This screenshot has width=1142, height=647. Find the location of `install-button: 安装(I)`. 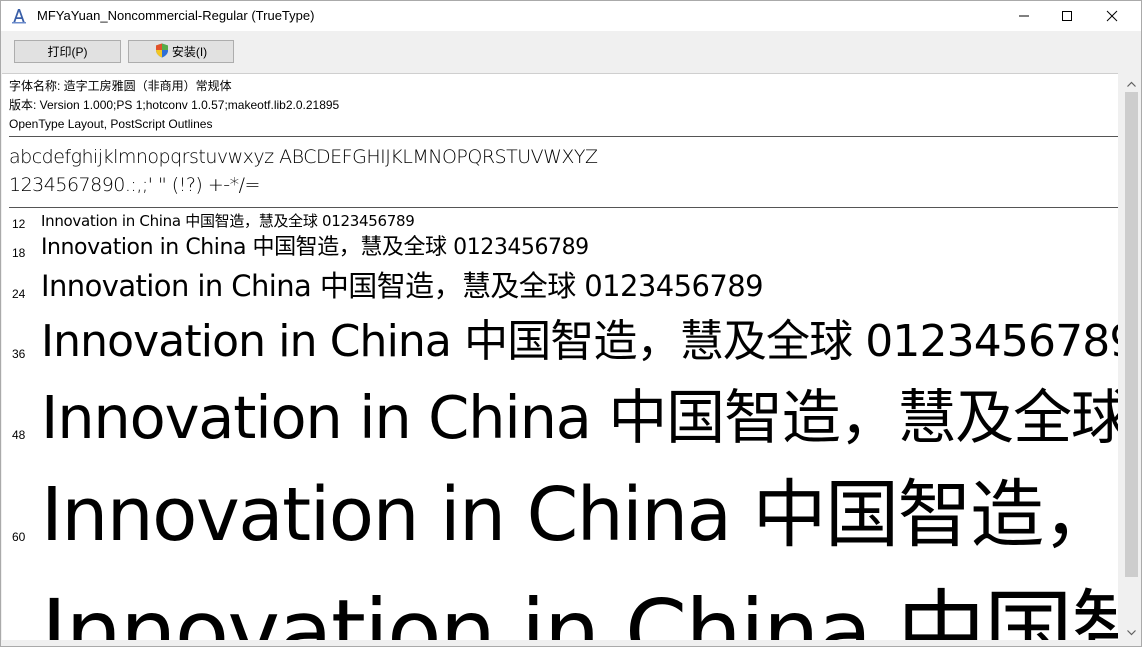

install-button: 安装(I) is located at coordinates (181, 51).